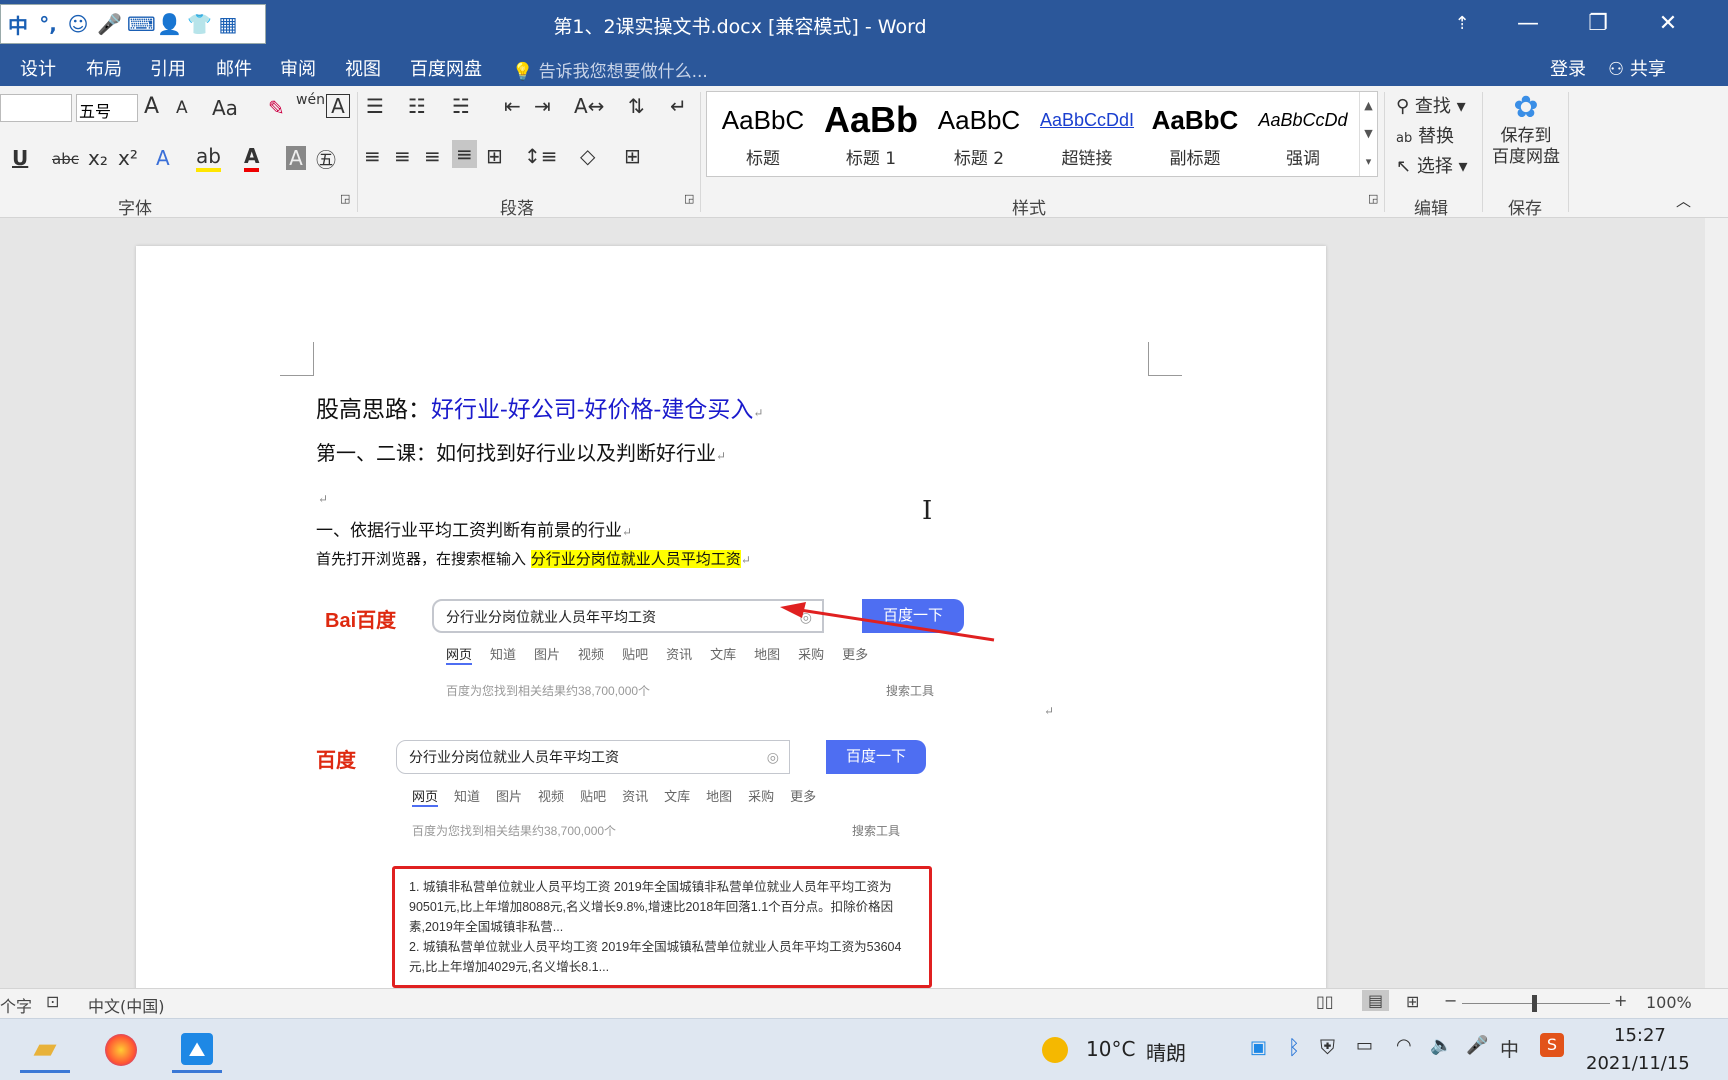 The height and width of the screenshot is (1080, 1728). Describe the element at coordinates (461, 106) in the screenshot. I see `multilevel-list-icon: ☵` at that location.